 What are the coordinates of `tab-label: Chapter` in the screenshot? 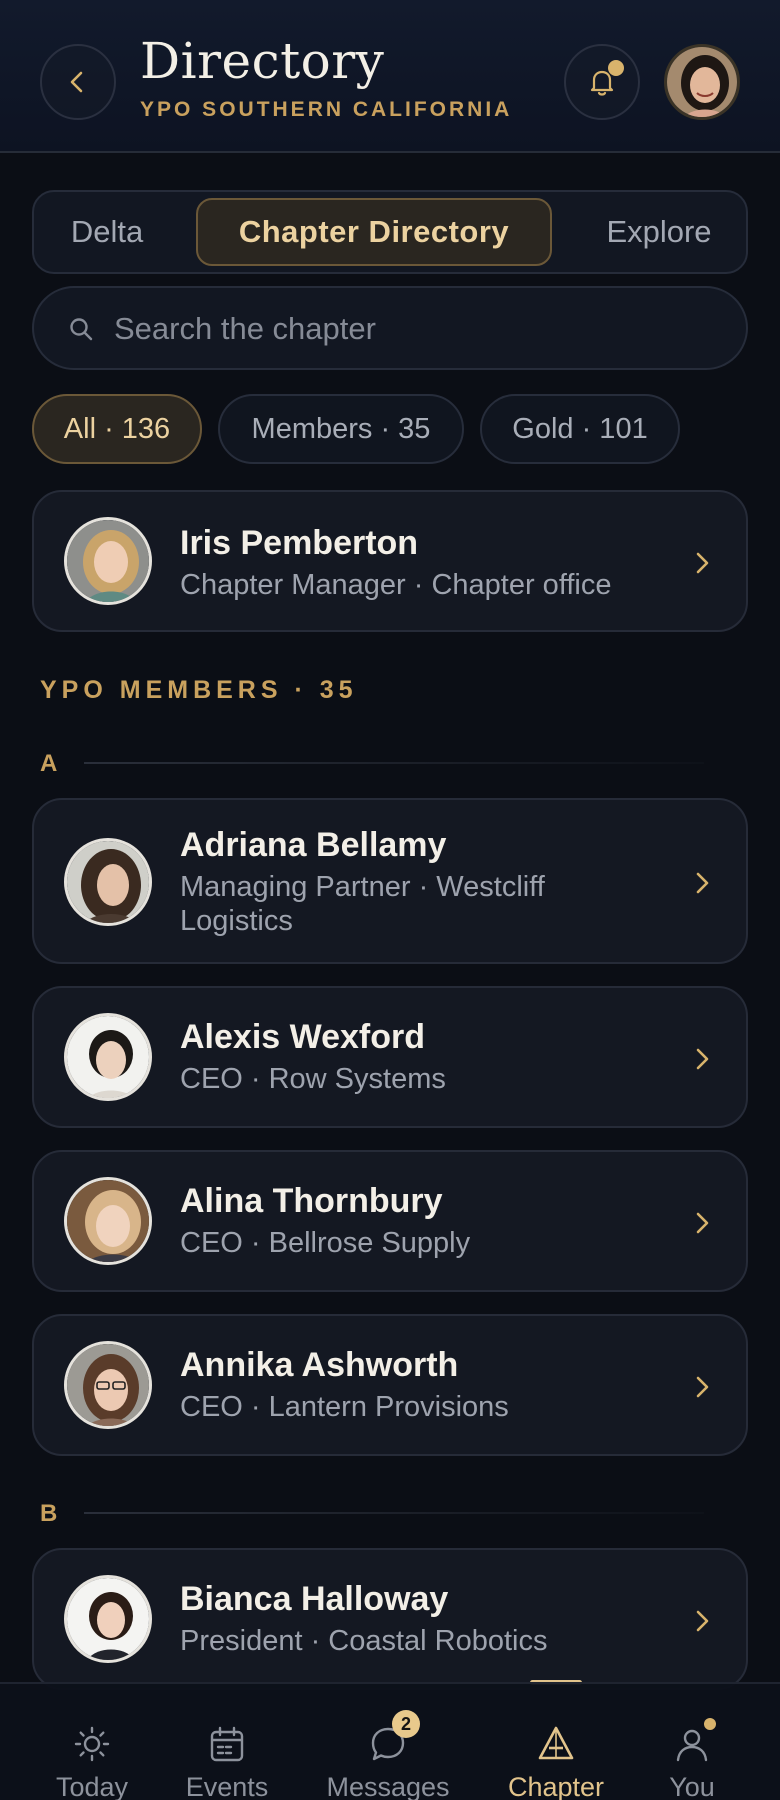 It's located at (556, 1786).